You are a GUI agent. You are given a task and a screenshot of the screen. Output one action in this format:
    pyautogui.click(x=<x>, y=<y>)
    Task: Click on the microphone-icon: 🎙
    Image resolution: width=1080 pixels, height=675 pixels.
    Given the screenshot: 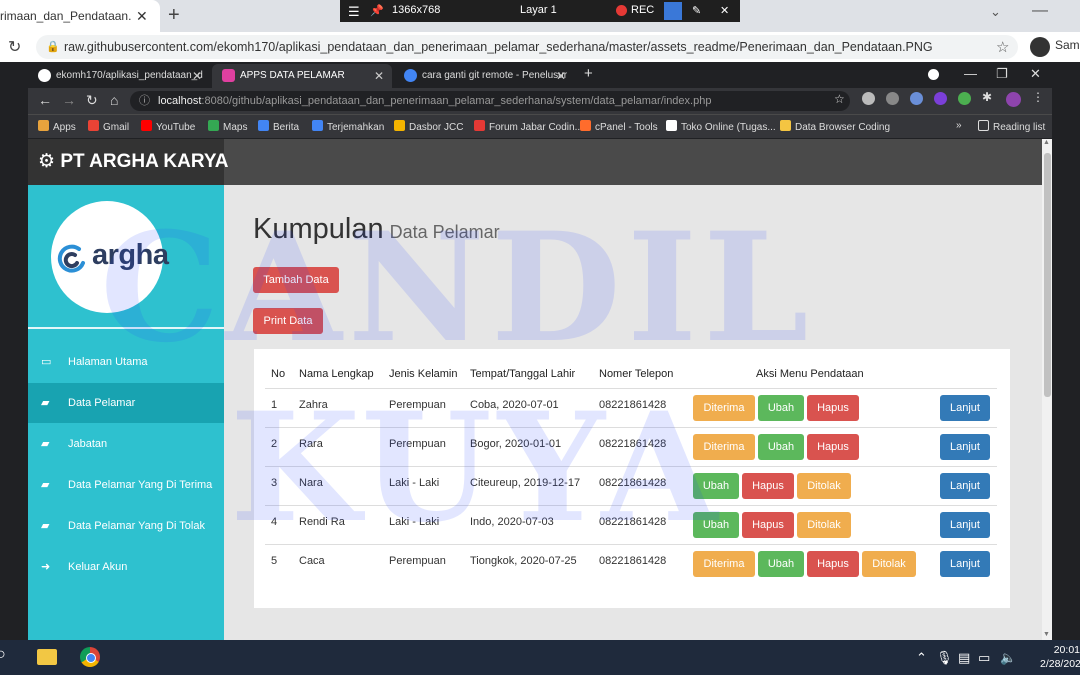 What is the action you would take?
    pyautogui.click(x=944, y=658)
    